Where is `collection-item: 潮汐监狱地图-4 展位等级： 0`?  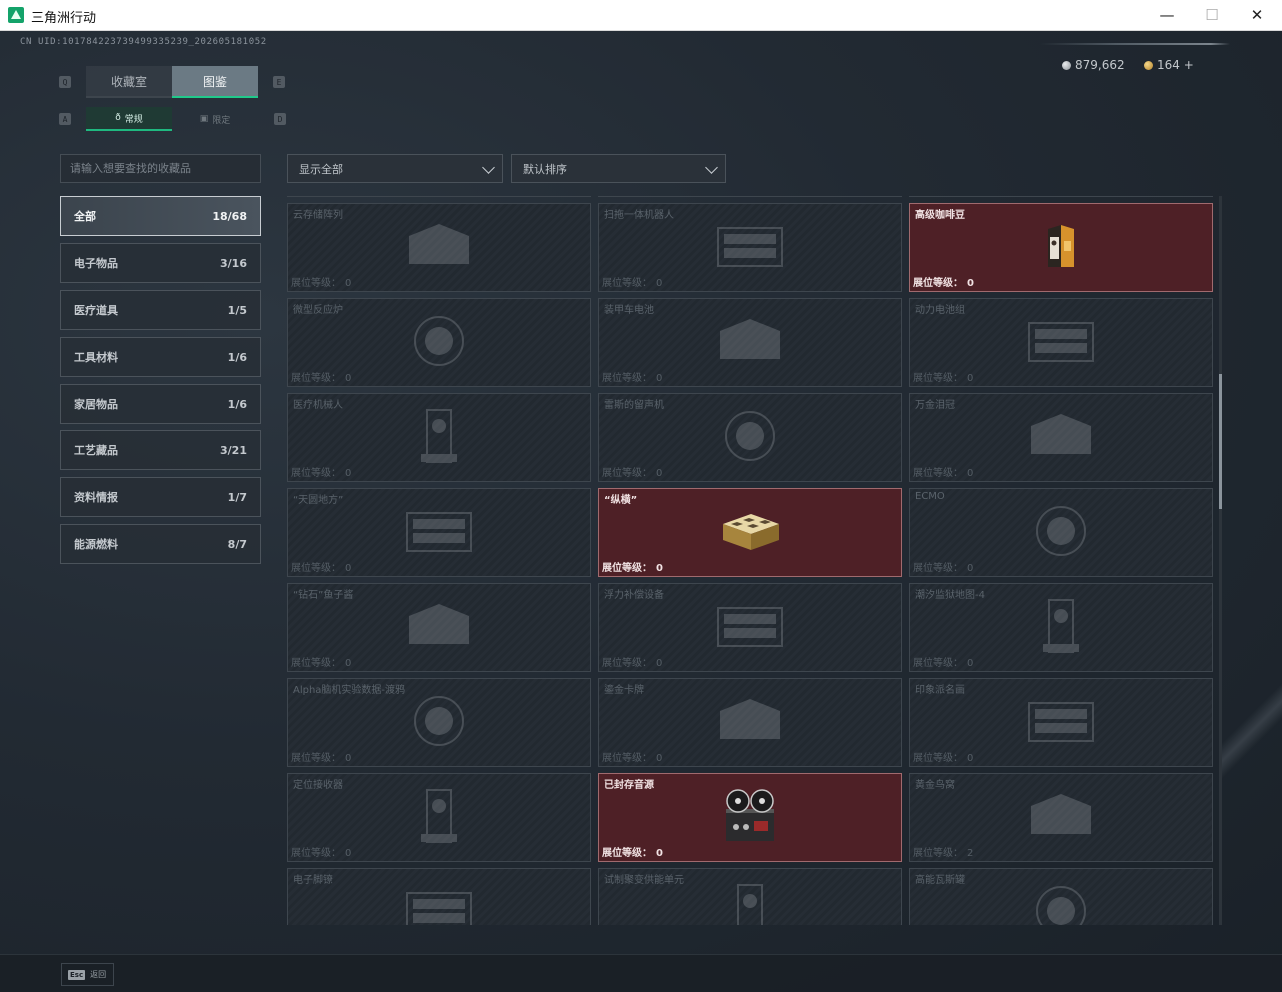 collection-item: 潮汐监狱地图-4 展位等级： 0 is located at coordinates (1061, 627).